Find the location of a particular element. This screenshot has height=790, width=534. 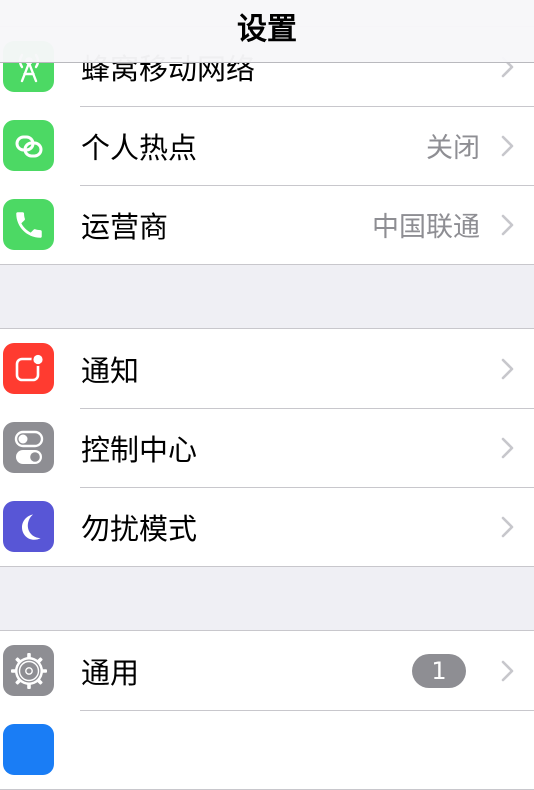

partially-visible-row is located at coordinates (267, 749).